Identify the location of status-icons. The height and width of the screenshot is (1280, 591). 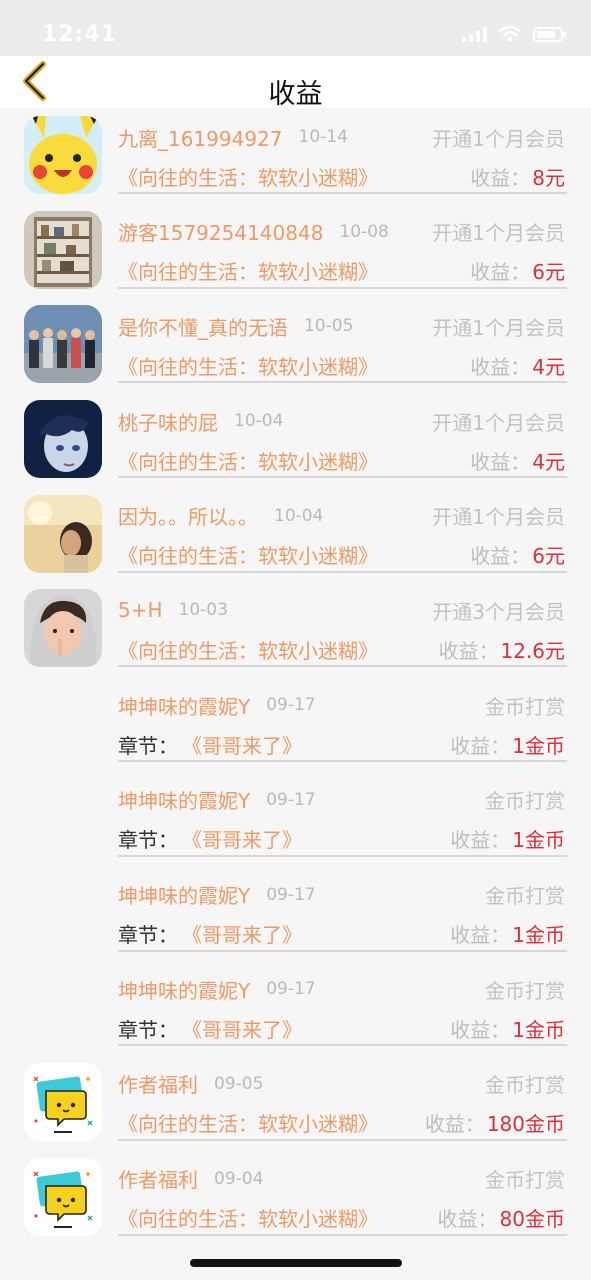
(514, 34).